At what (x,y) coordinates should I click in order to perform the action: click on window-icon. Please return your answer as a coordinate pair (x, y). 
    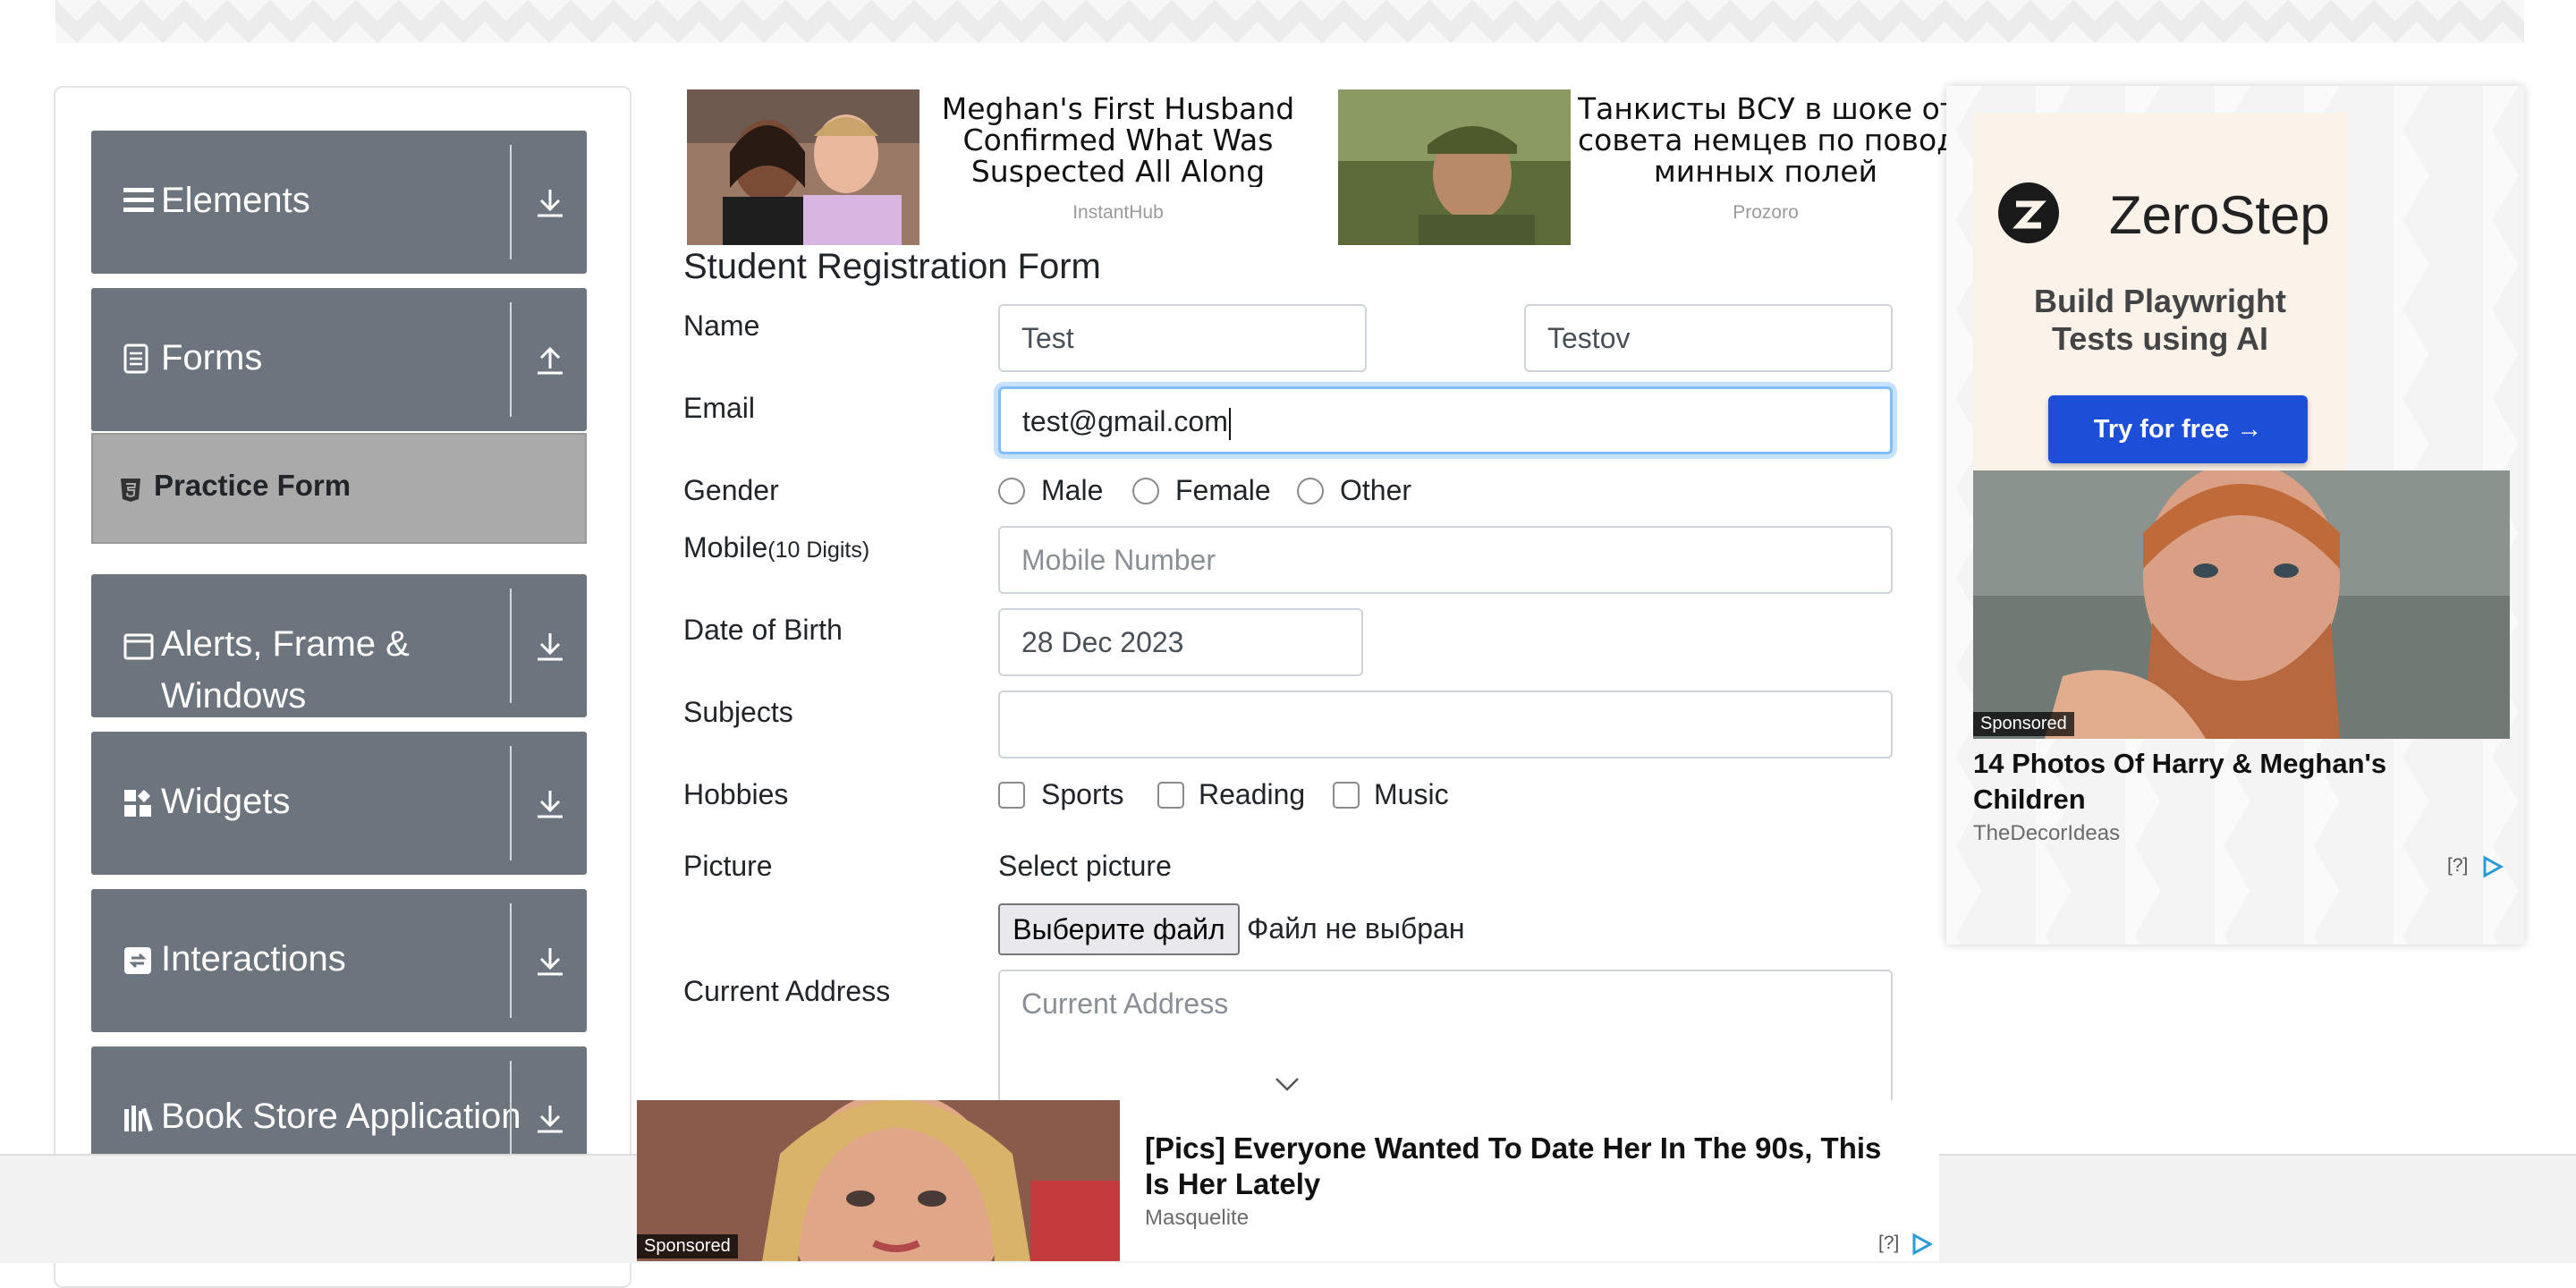
    Looking at the image, I should click on (138, 646).